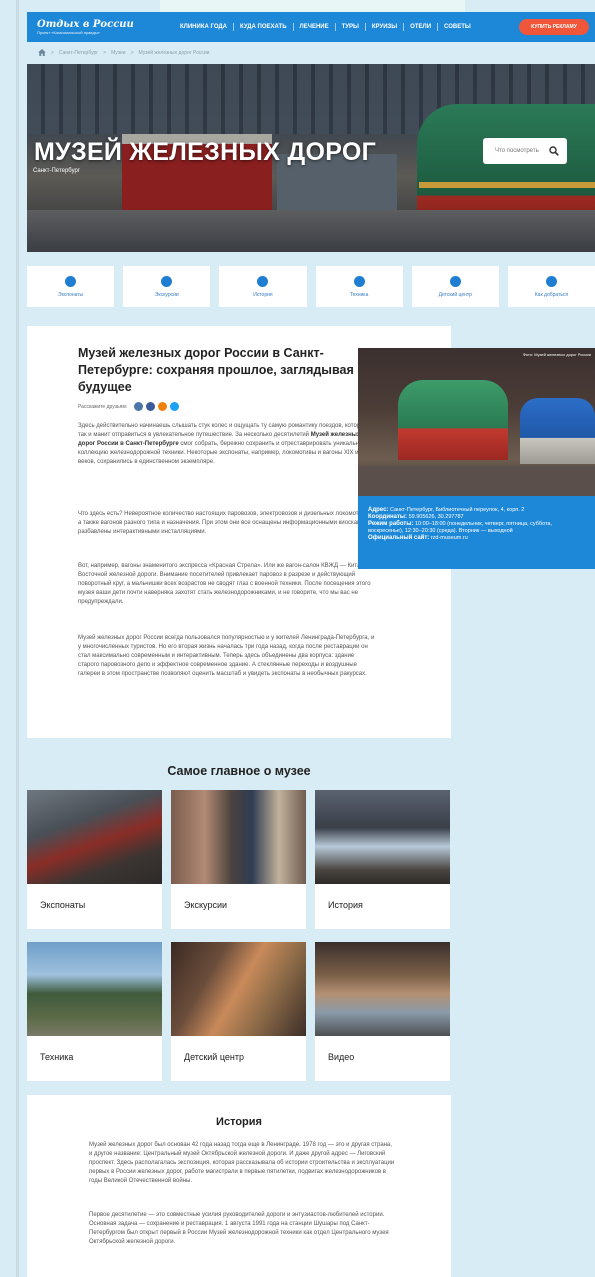 The width and height of the screenshot is (595, 1277). I want to click on info-value: 59.905626, 30.297787, so click(436, 517).